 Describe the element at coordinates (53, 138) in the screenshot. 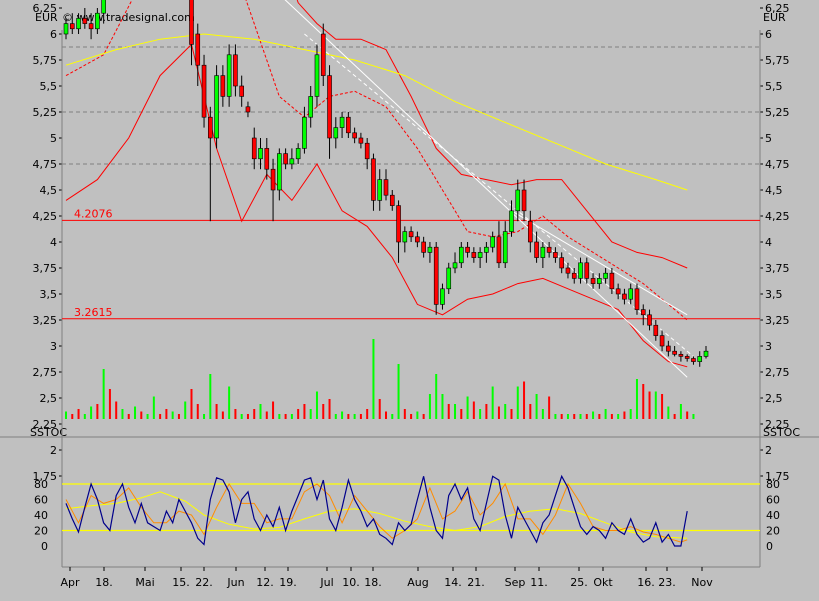

I see `price-tick-label-left: 5` at that location.